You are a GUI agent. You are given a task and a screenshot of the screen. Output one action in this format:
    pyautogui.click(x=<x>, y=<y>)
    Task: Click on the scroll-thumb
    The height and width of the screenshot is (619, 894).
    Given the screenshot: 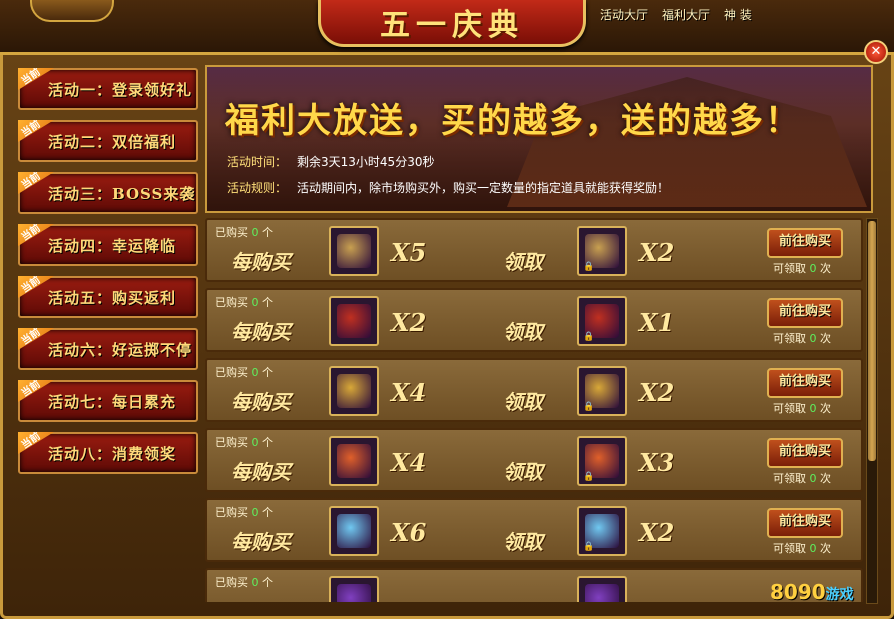 What is the action you would take?
    pyautogui.click(x=872, y=341)
    